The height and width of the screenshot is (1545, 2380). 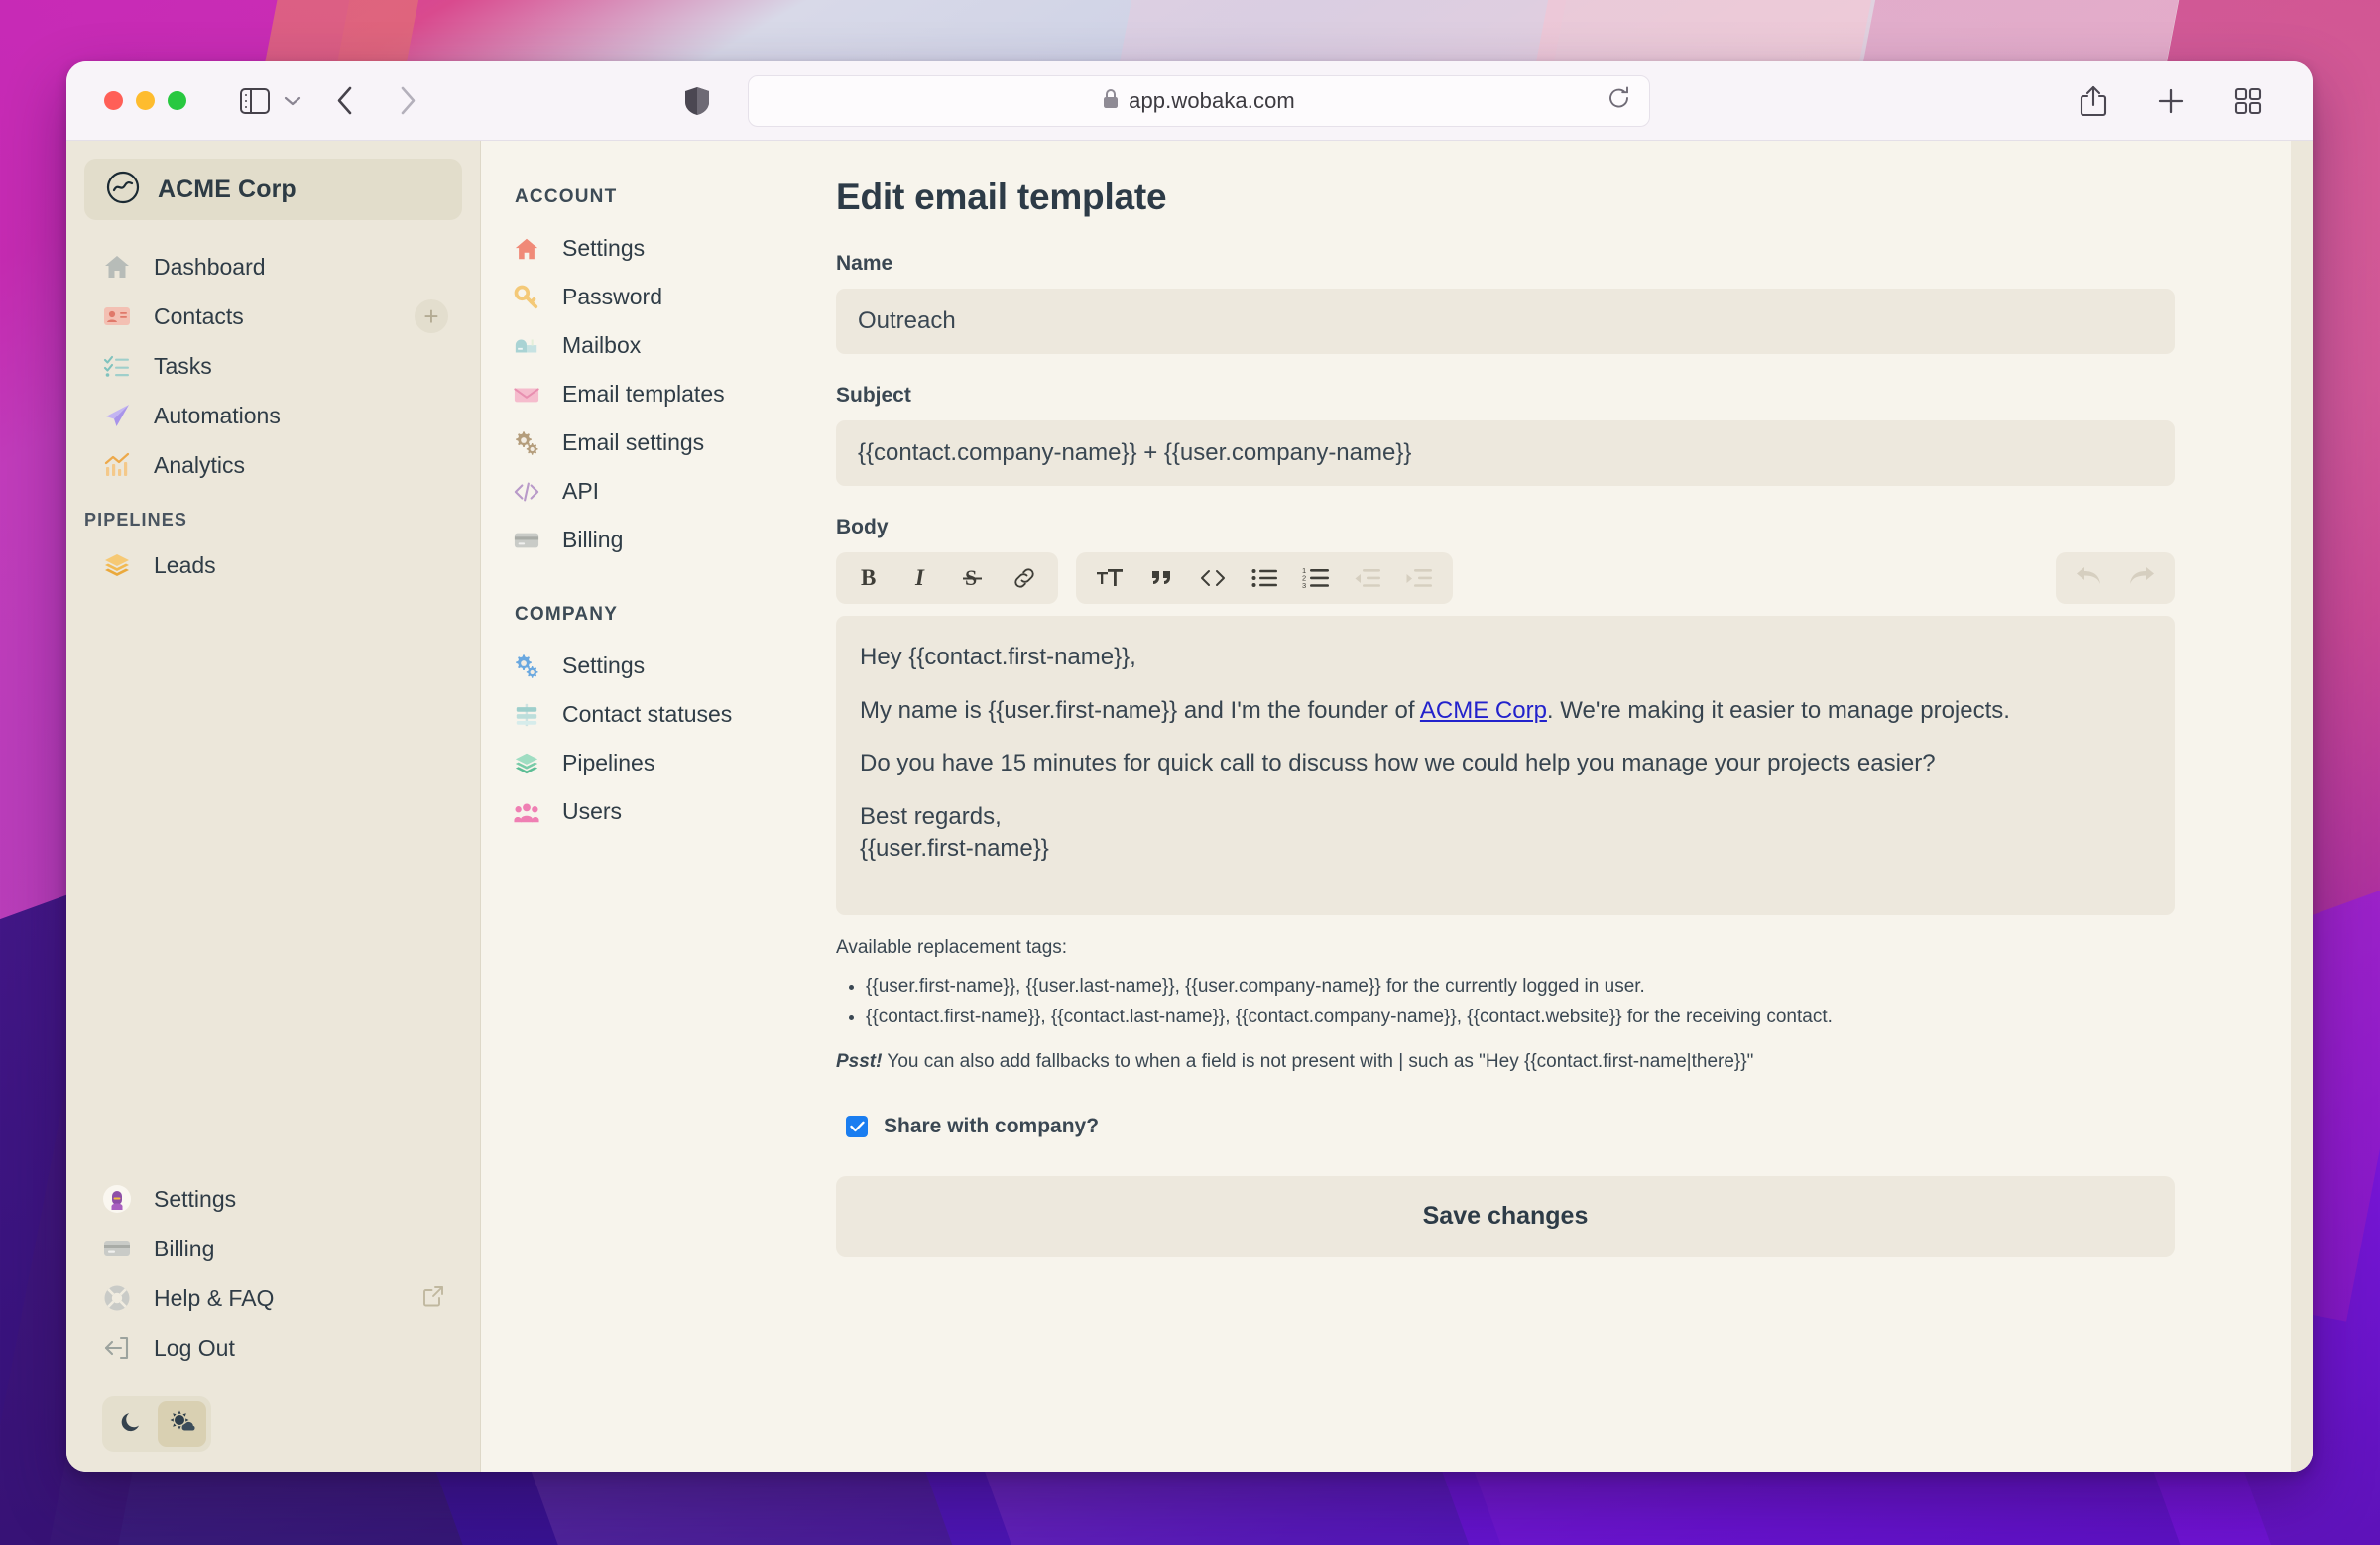 What do you see at coordinates (135, 520) in the screenshot?
I see `sidebar-section-pipelines: PIPELINES` at bounding box center [135, 520].